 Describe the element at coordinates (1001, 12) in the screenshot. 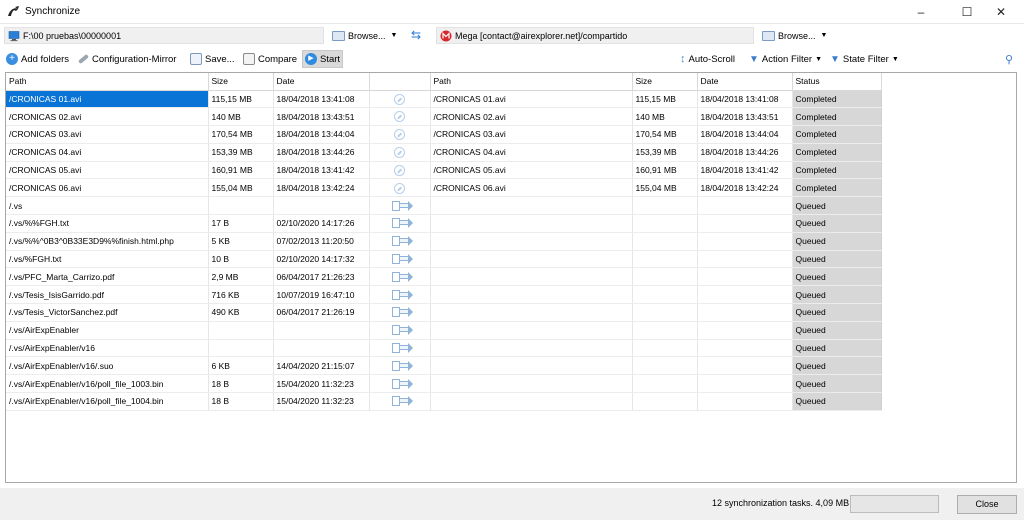

I see `close-window-button: ✕` at that location.